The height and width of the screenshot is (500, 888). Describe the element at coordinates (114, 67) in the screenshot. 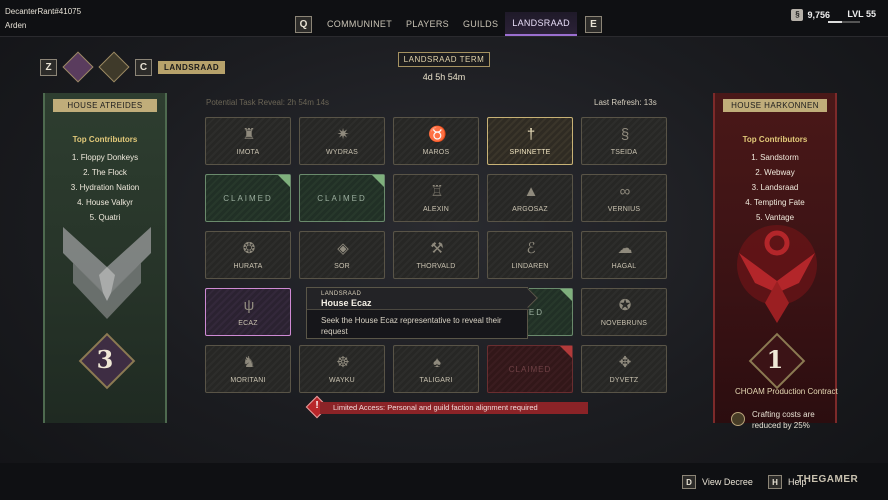

I see `landsraad-emblem-icon` at that location.